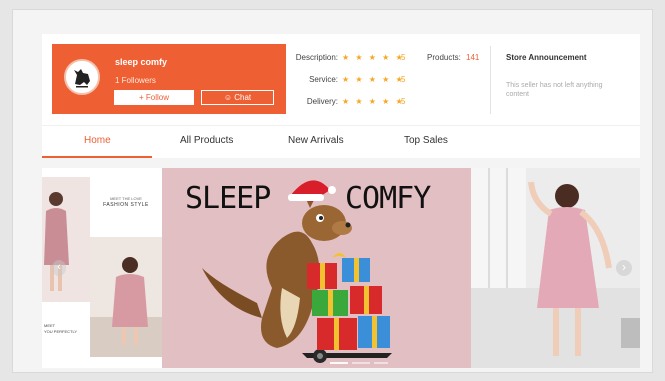  I want to click on follow-button: + Follow, so click(154, 97).